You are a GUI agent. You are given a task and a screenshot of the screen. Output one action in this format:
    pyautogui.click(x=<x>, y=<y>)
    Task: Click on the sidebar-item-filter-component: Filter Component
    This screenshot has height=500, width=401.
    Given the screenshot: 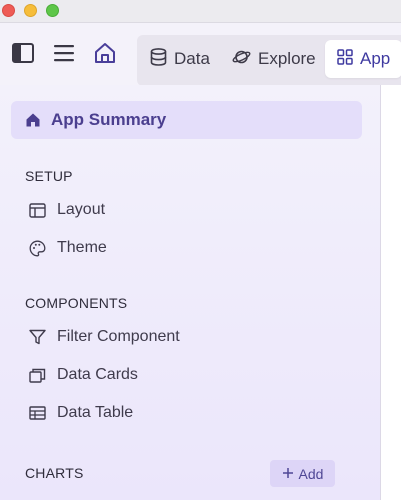 What is the action you would take?
    pyautogui.click(x=104, y=337)
    